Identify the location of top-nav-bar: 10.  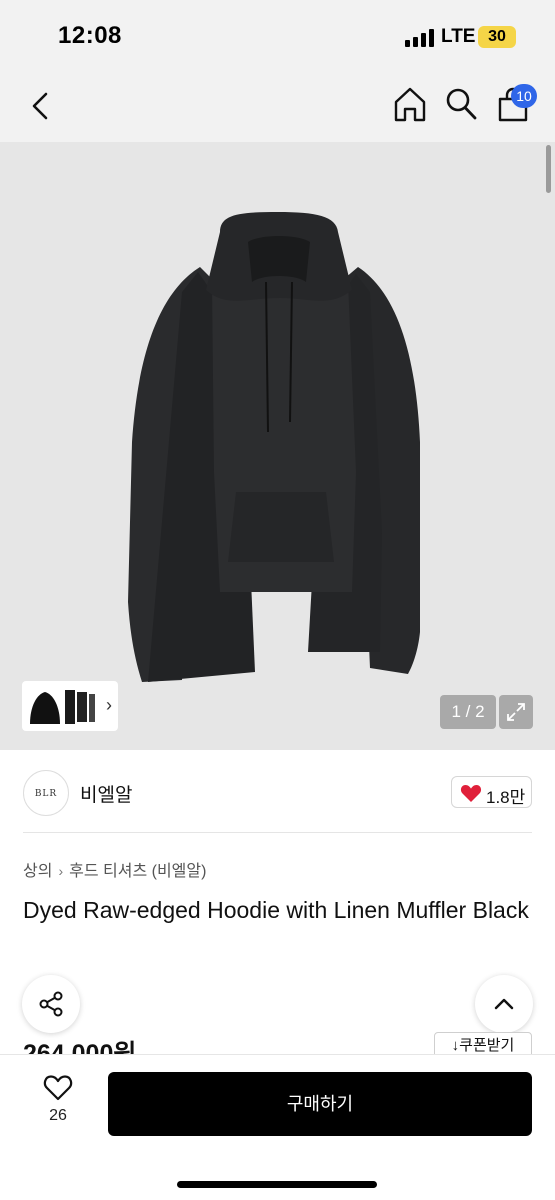
(277, 106).